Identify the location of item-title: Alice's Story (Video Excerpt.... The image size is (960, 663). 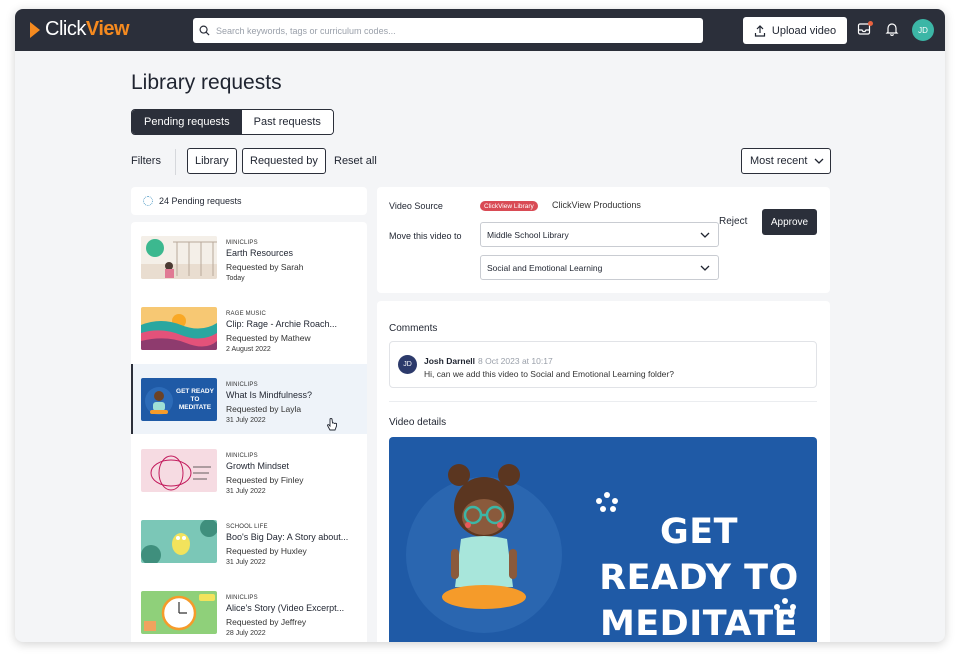
(285, 608).